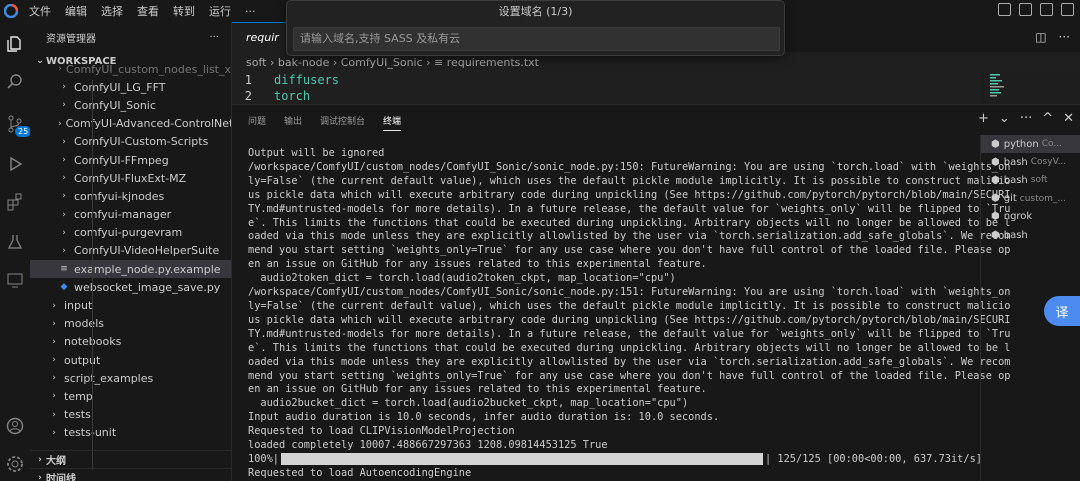  I want to click on chevron-down-icon: ⌄, so click(1004, 118).